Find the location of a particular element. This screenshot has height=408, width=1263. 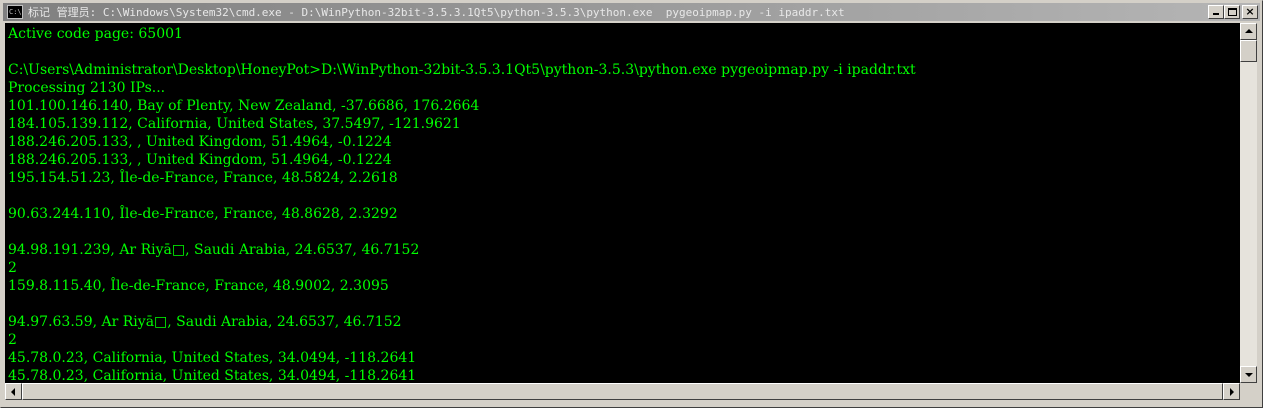

vertical-scrollbar is located at coordinates (1248, 203).